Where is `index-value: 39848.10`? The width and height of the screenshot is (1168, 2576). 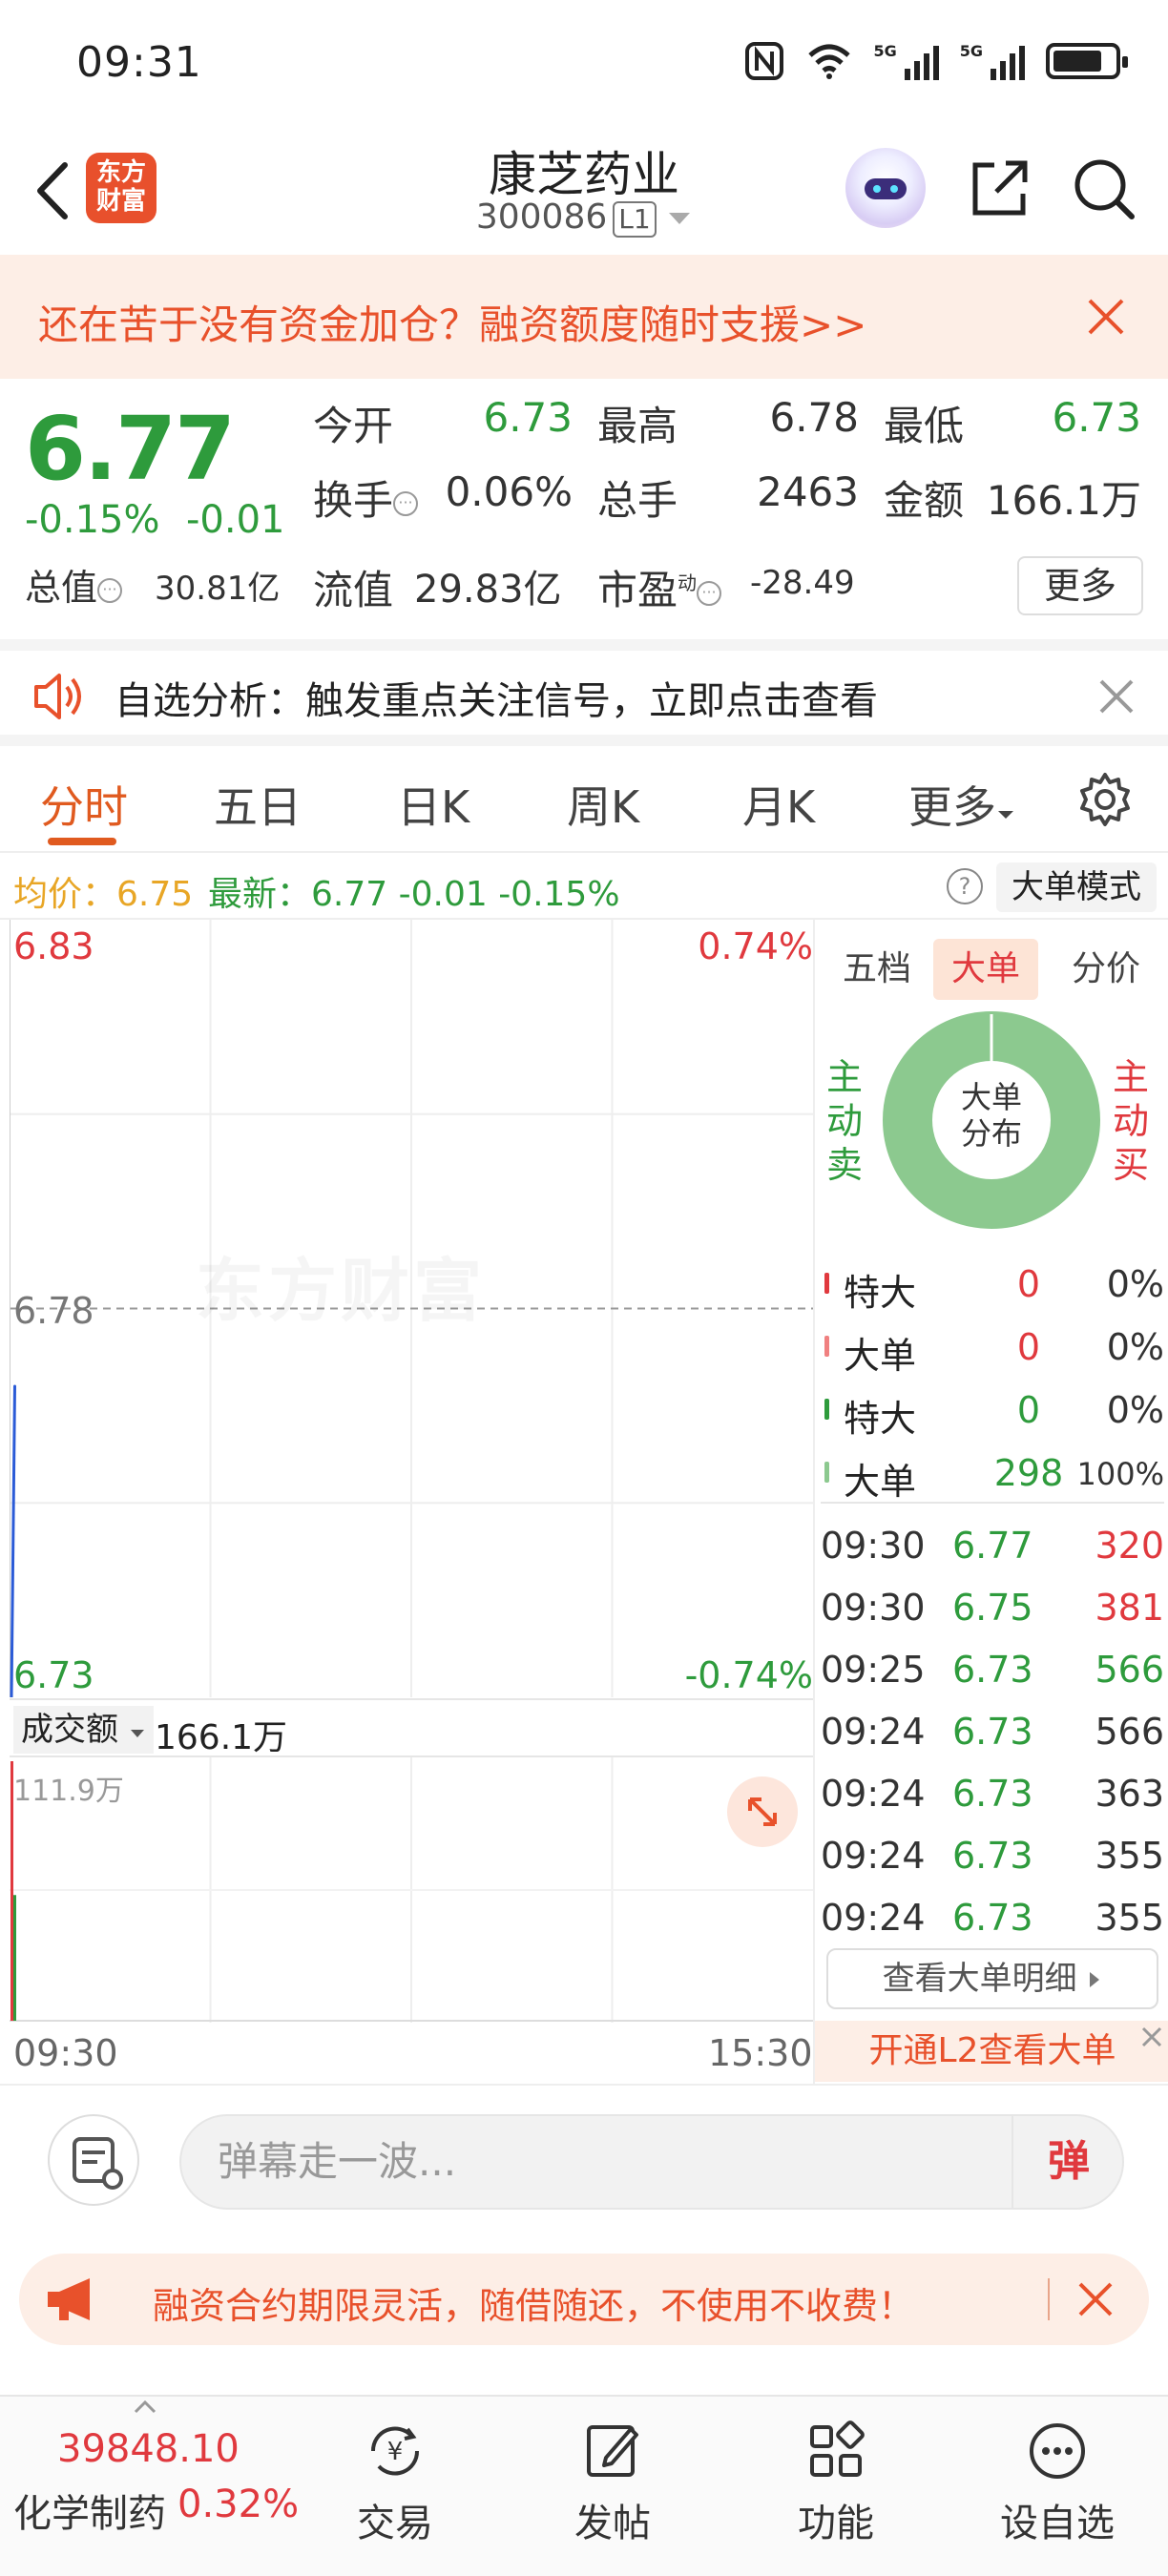 index-value: 39848.10 is located at coordinates (148, 2449).